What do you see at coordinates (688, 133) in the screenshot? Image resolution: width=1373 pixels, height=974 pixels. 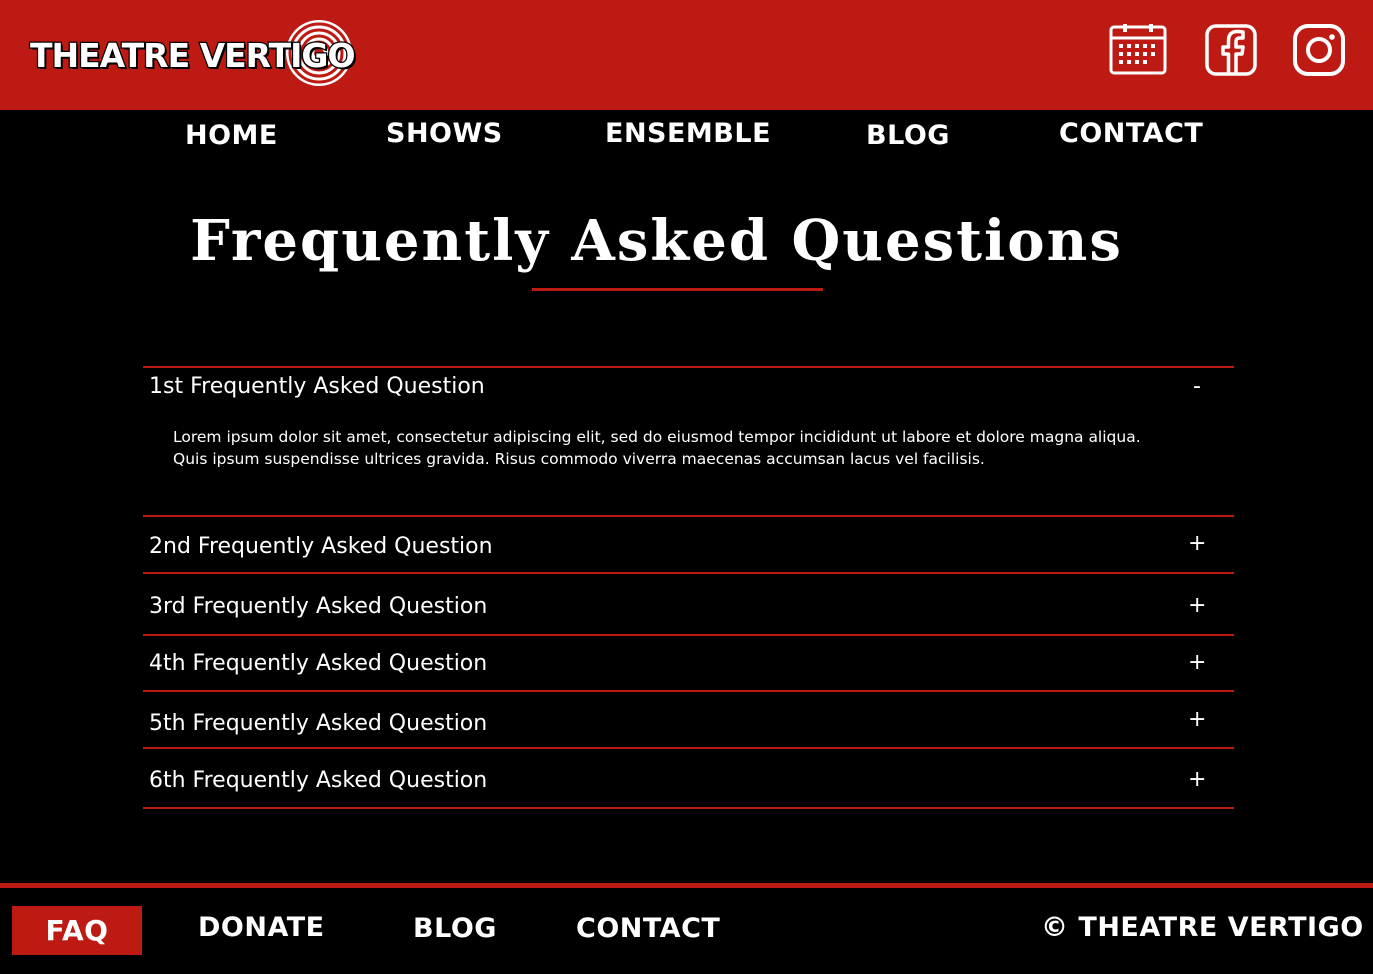 I see `nav-ensemble-link: ENSEMBLE` at bounding box center [688, 133].